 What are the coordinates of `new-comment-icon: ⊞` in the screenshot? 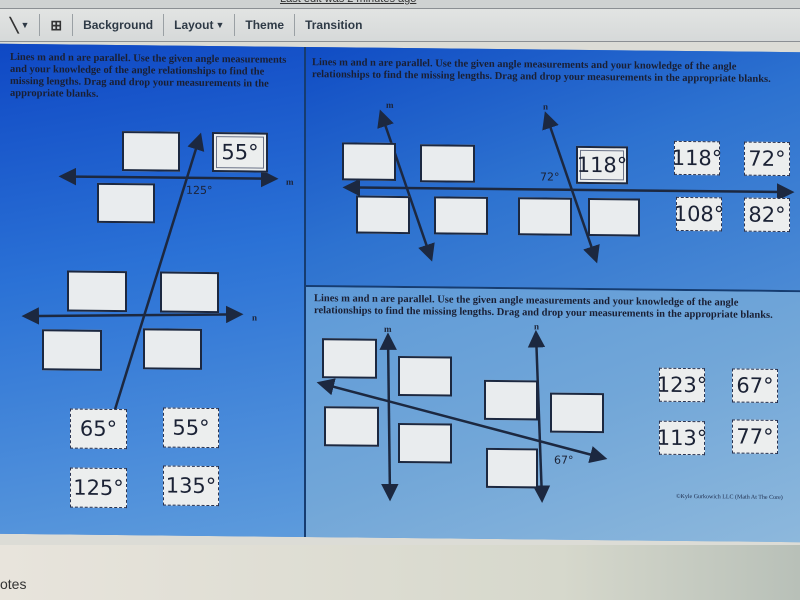 It's located at (56, 24).